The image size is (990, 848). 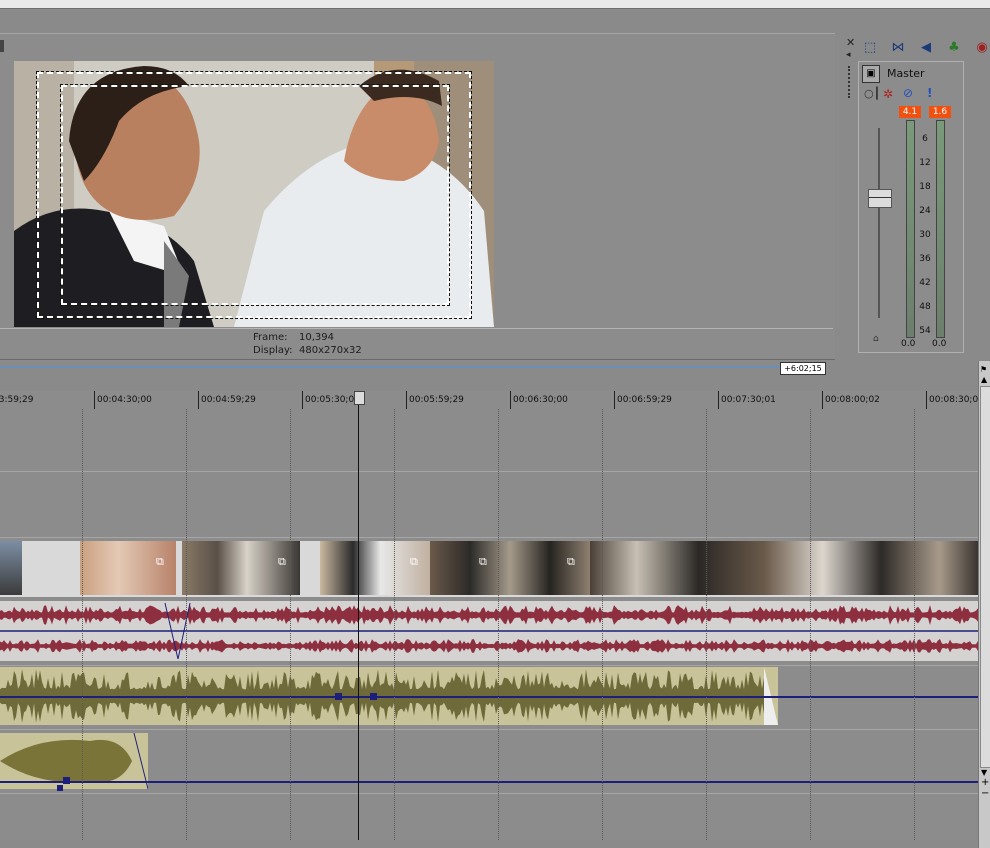 I want to click on zoom-out-icon: −, so click(x=985, y=793).